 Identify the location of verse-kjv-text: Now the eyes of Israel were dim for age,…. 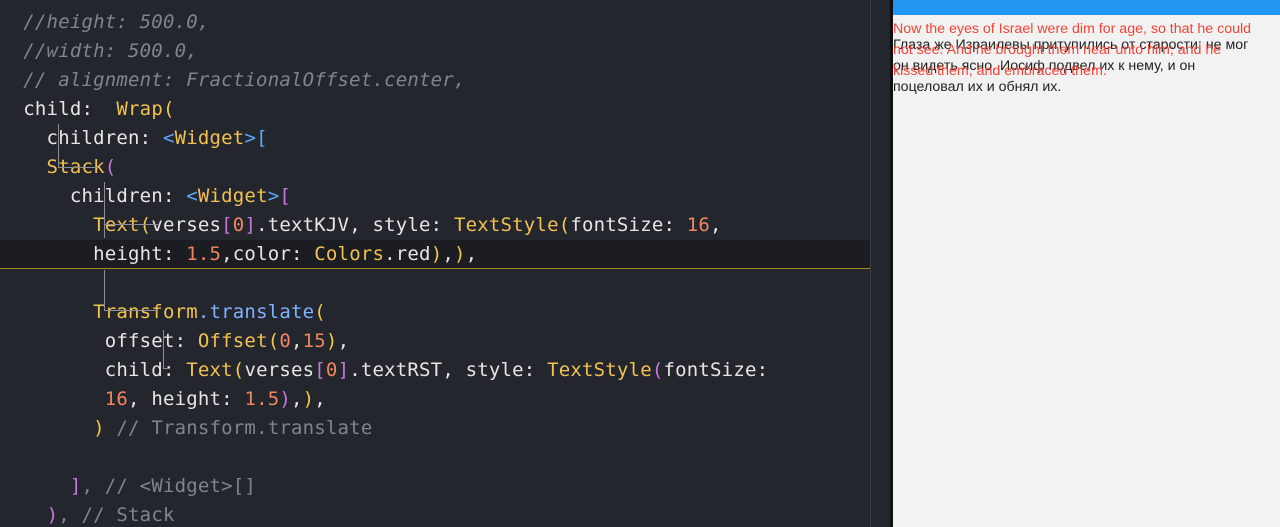
(1072, 50).